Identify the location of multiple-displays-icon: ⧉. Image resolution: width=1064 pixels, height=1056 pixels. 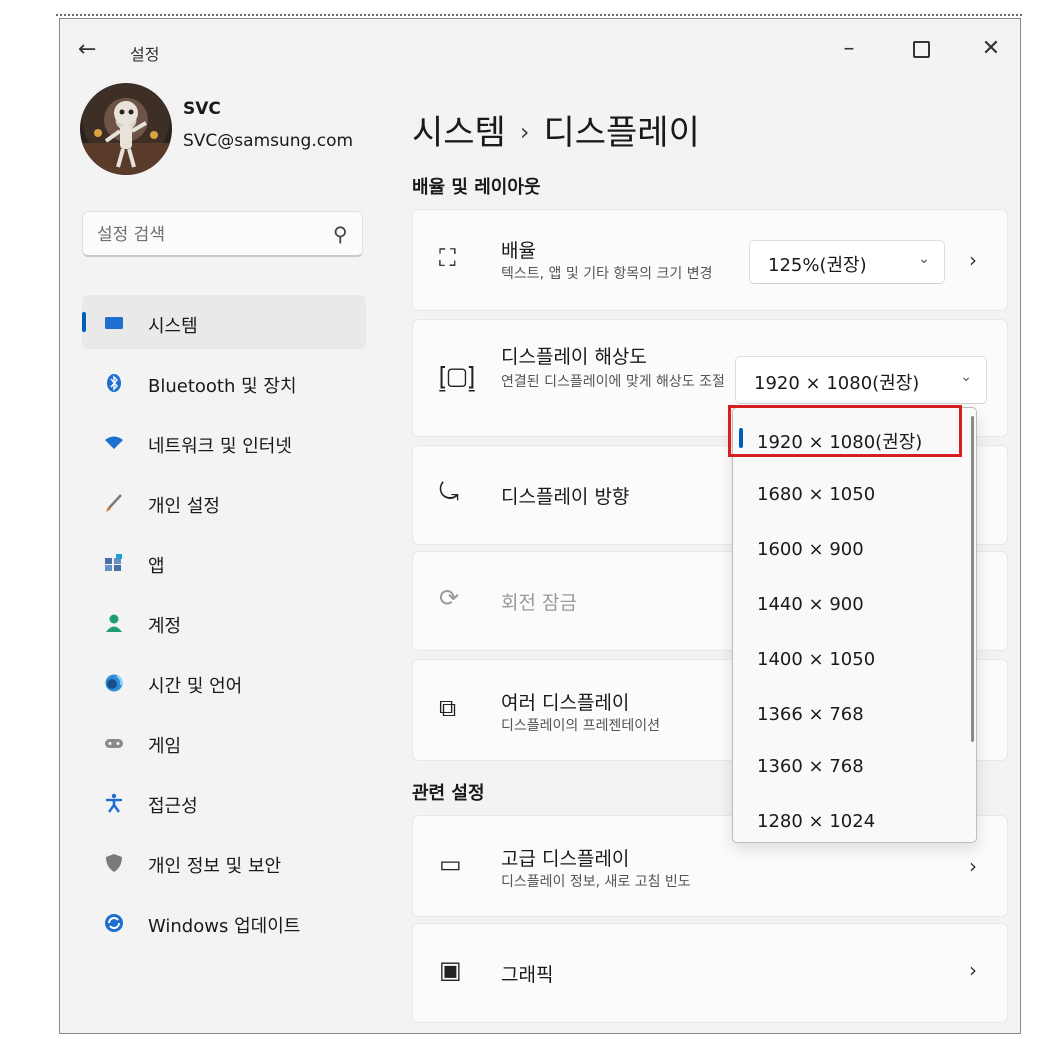
(448, 708).